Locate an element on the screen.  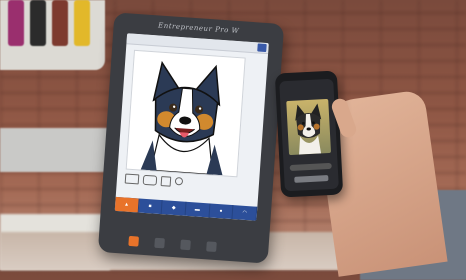
home-icon: ■ is located at coordinates (150, 206).